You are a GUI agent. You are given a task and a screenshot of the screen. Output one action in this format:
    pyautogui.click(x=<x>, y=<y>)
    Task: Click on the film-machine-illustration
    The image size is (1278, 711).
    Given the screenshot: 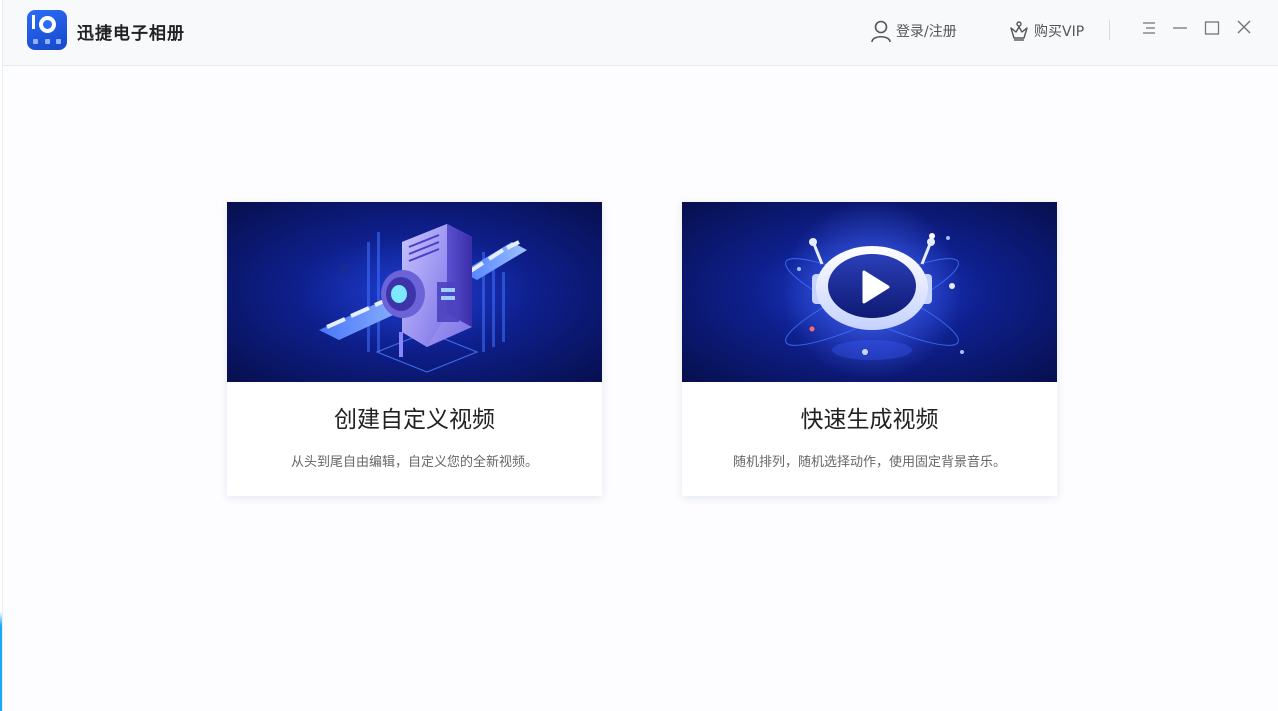 What is the action you would take?
    pyautogui.click(x=414, y=292)
    